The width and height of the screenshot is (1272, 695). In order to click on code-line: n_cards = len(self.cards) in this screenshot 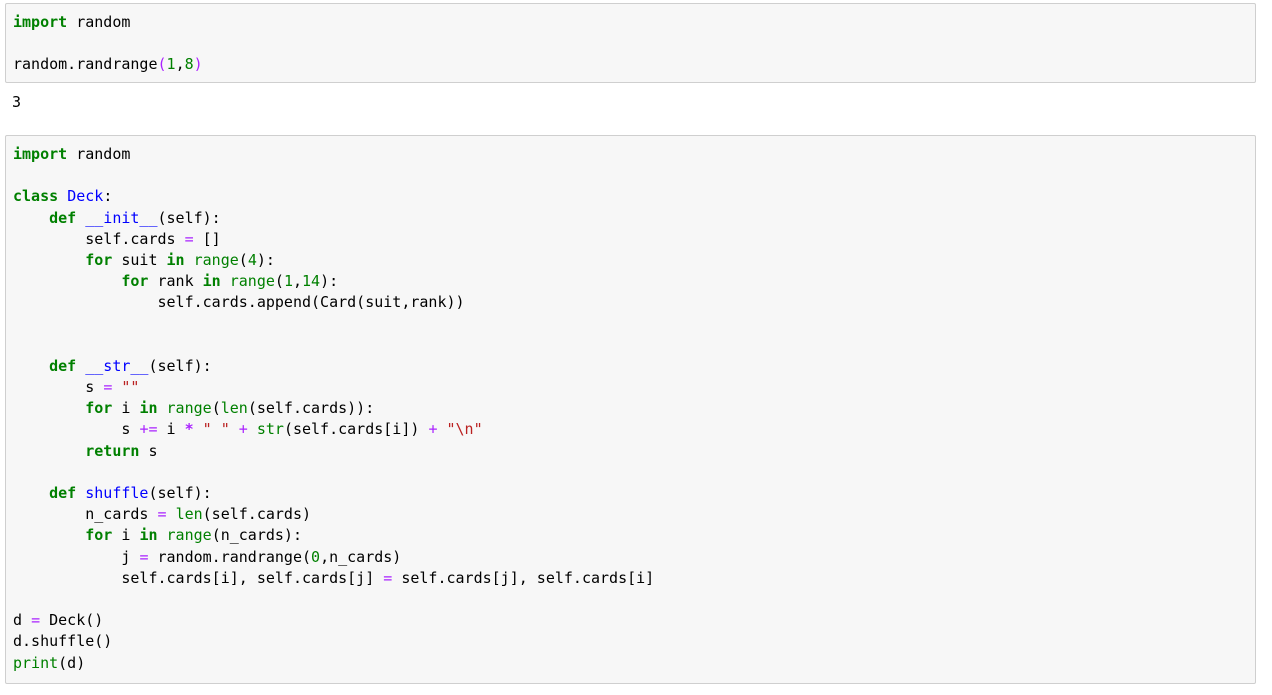, I will do `click(634, 514)`.